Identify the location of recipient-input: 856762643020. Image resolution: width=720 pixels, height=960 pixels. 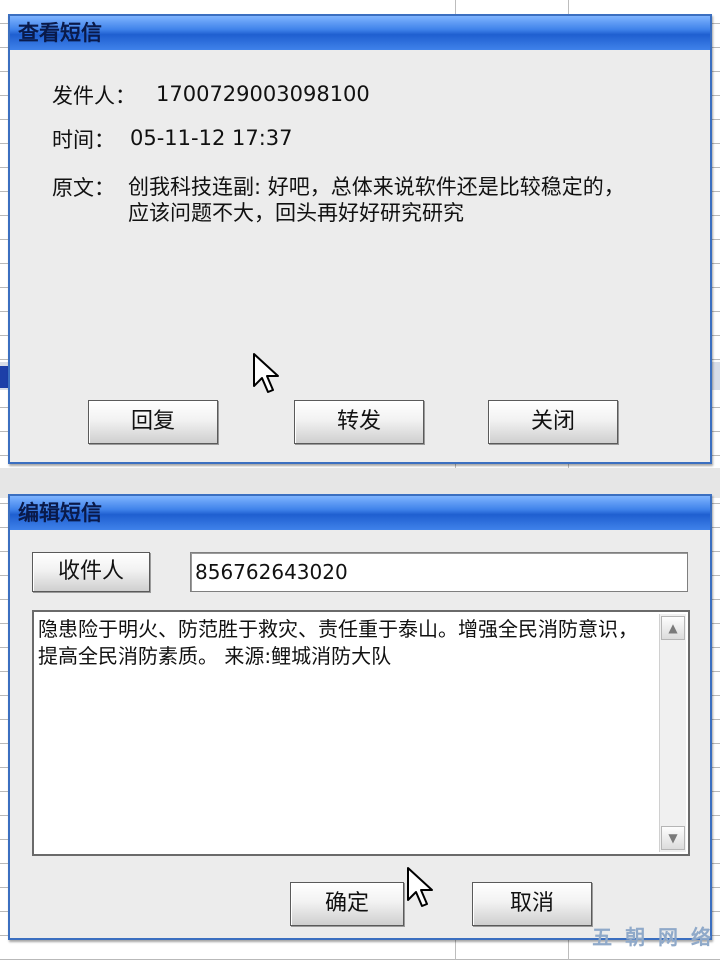
(439, 572).